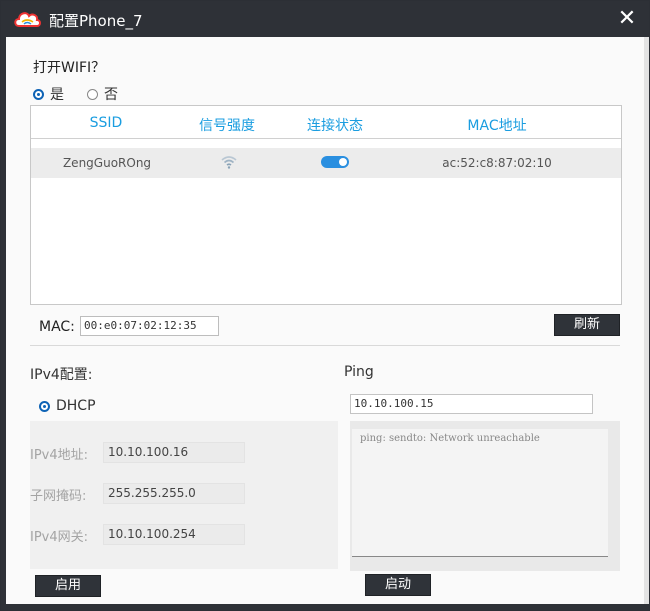 Image resolution: width=650 pixels, height=611 pixels. What do you see at coordinates (107, 163) in the screenshot?
I see `ssid-cell: ZengGuoROng` at bounding box center [107, 163].